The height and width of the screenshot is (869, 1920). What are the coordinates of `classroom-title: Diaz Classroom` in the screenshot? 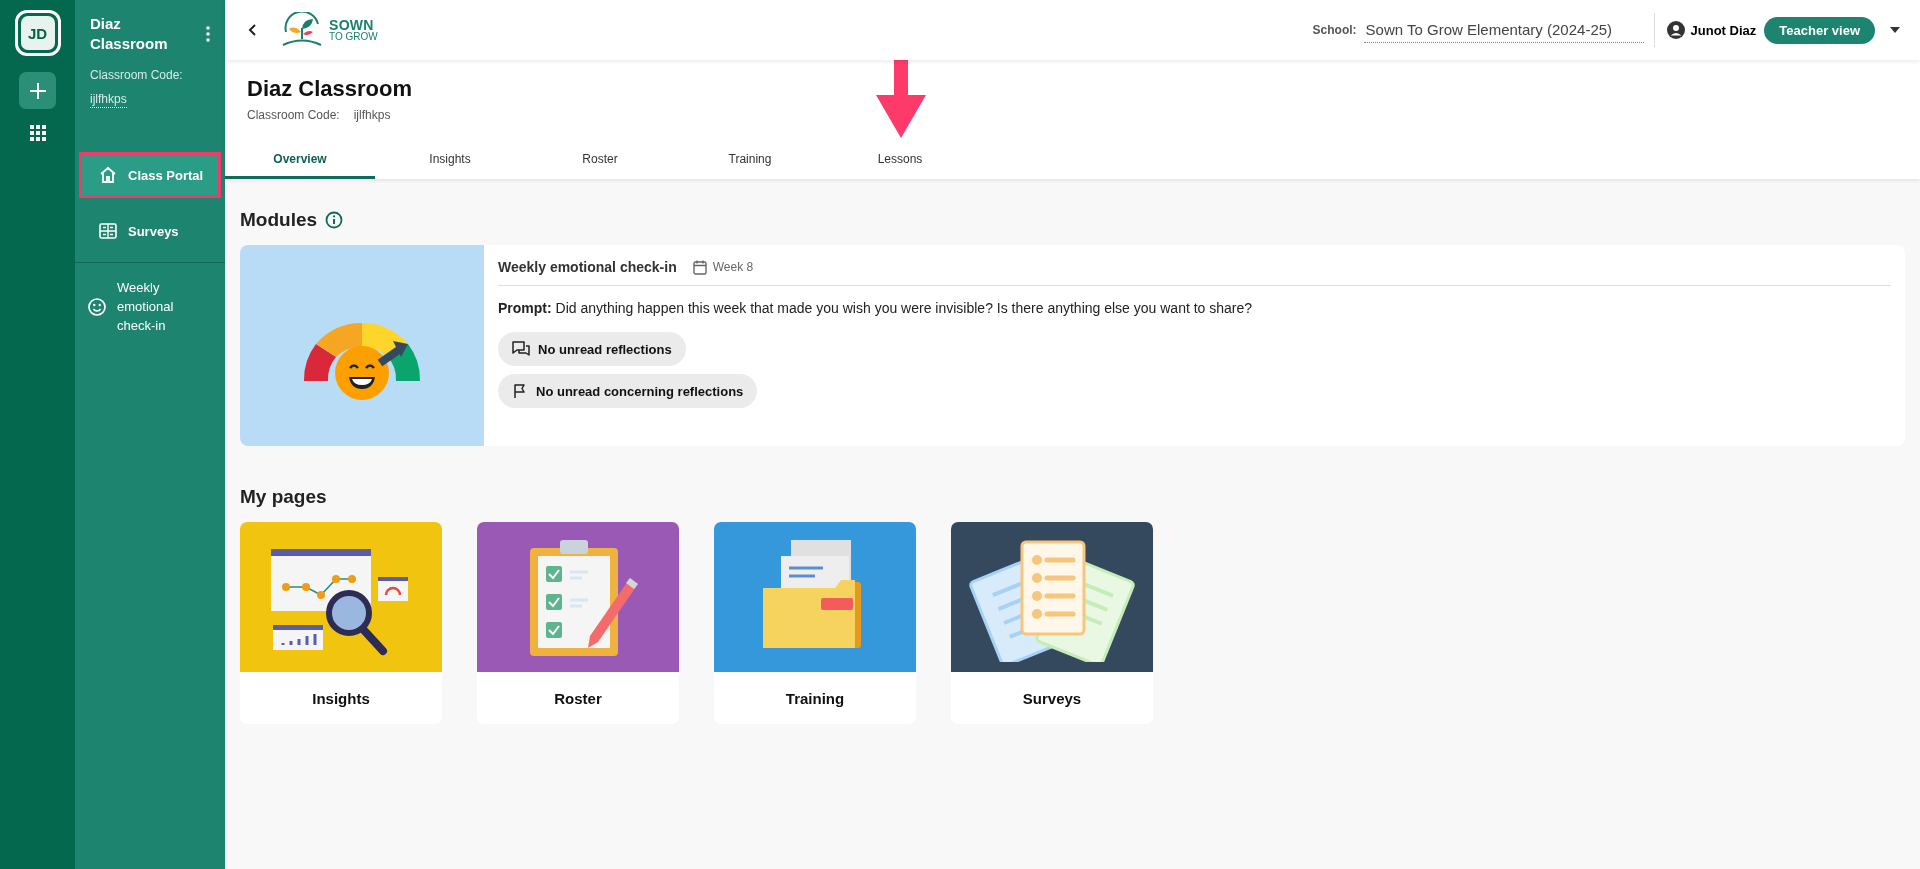 It's located at (129, 34).